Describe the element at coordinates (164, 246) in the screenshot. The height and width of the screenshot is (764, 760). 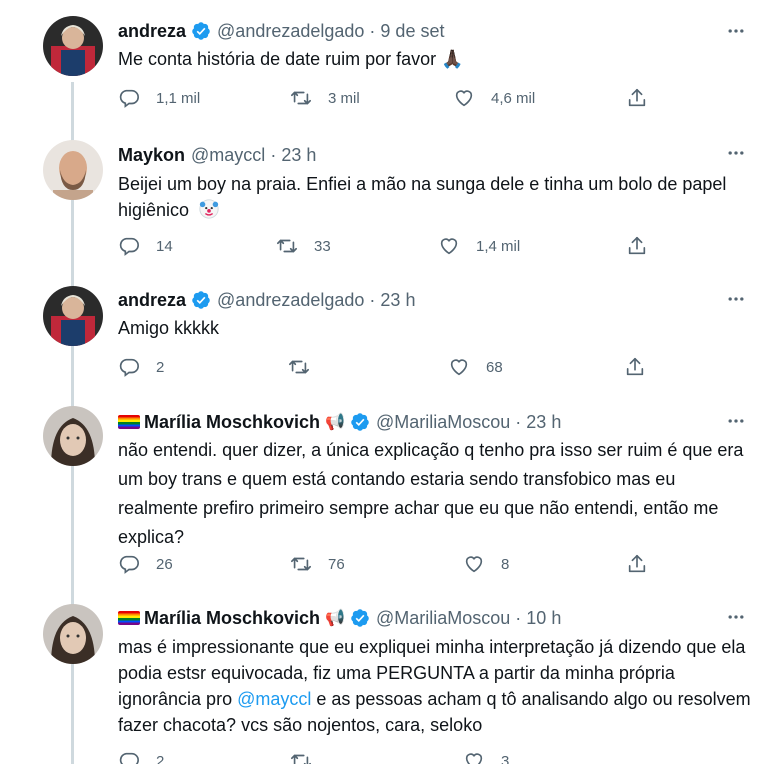
I see `reply-count: 14` at that location.